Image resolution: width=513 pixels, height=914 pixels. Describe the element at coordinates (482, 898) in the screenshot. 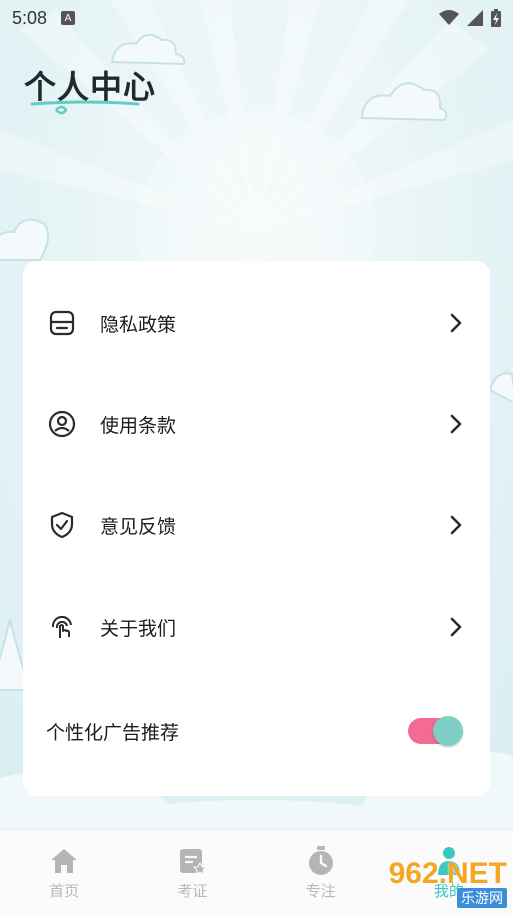

I see `watermark-site-text: 乐游网` at that location.